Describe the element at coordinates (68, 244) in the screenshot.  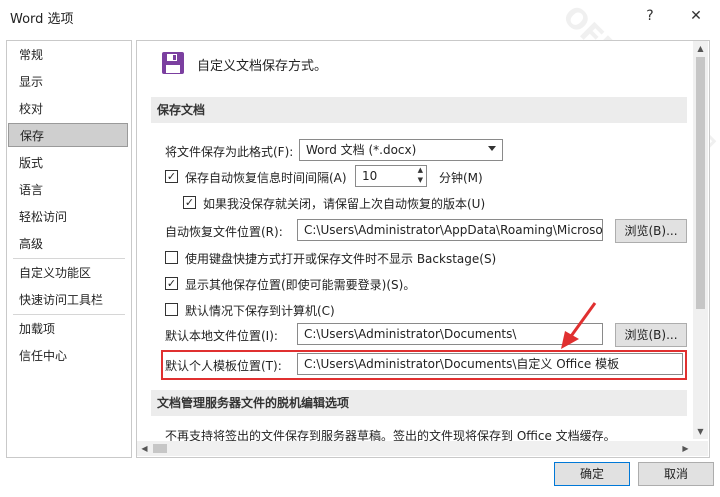
I see `sidebar-item-advanced: 高级` at that location.